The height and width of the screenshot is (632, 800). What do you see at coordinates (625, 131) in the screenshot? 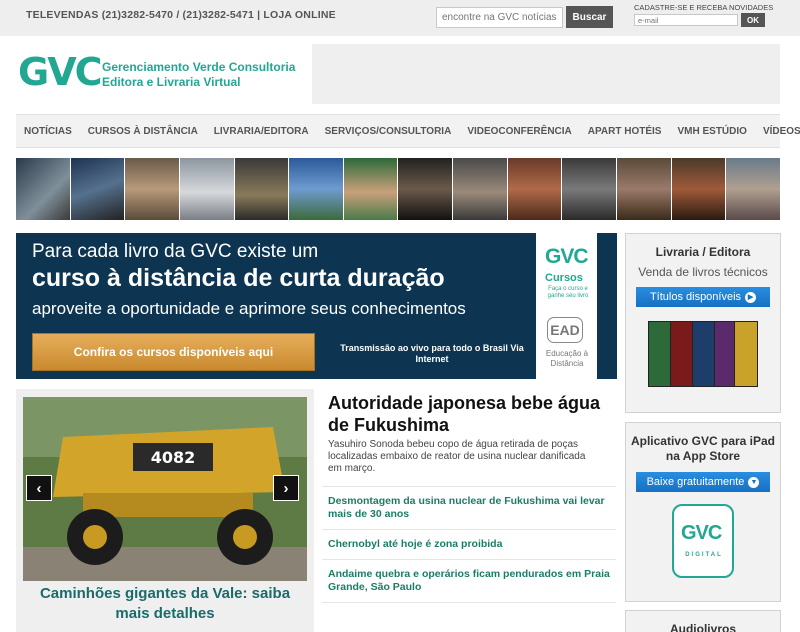
I see `nav-apart-hoteis: APART HOTÉIS` at bounding box center [625, 131].